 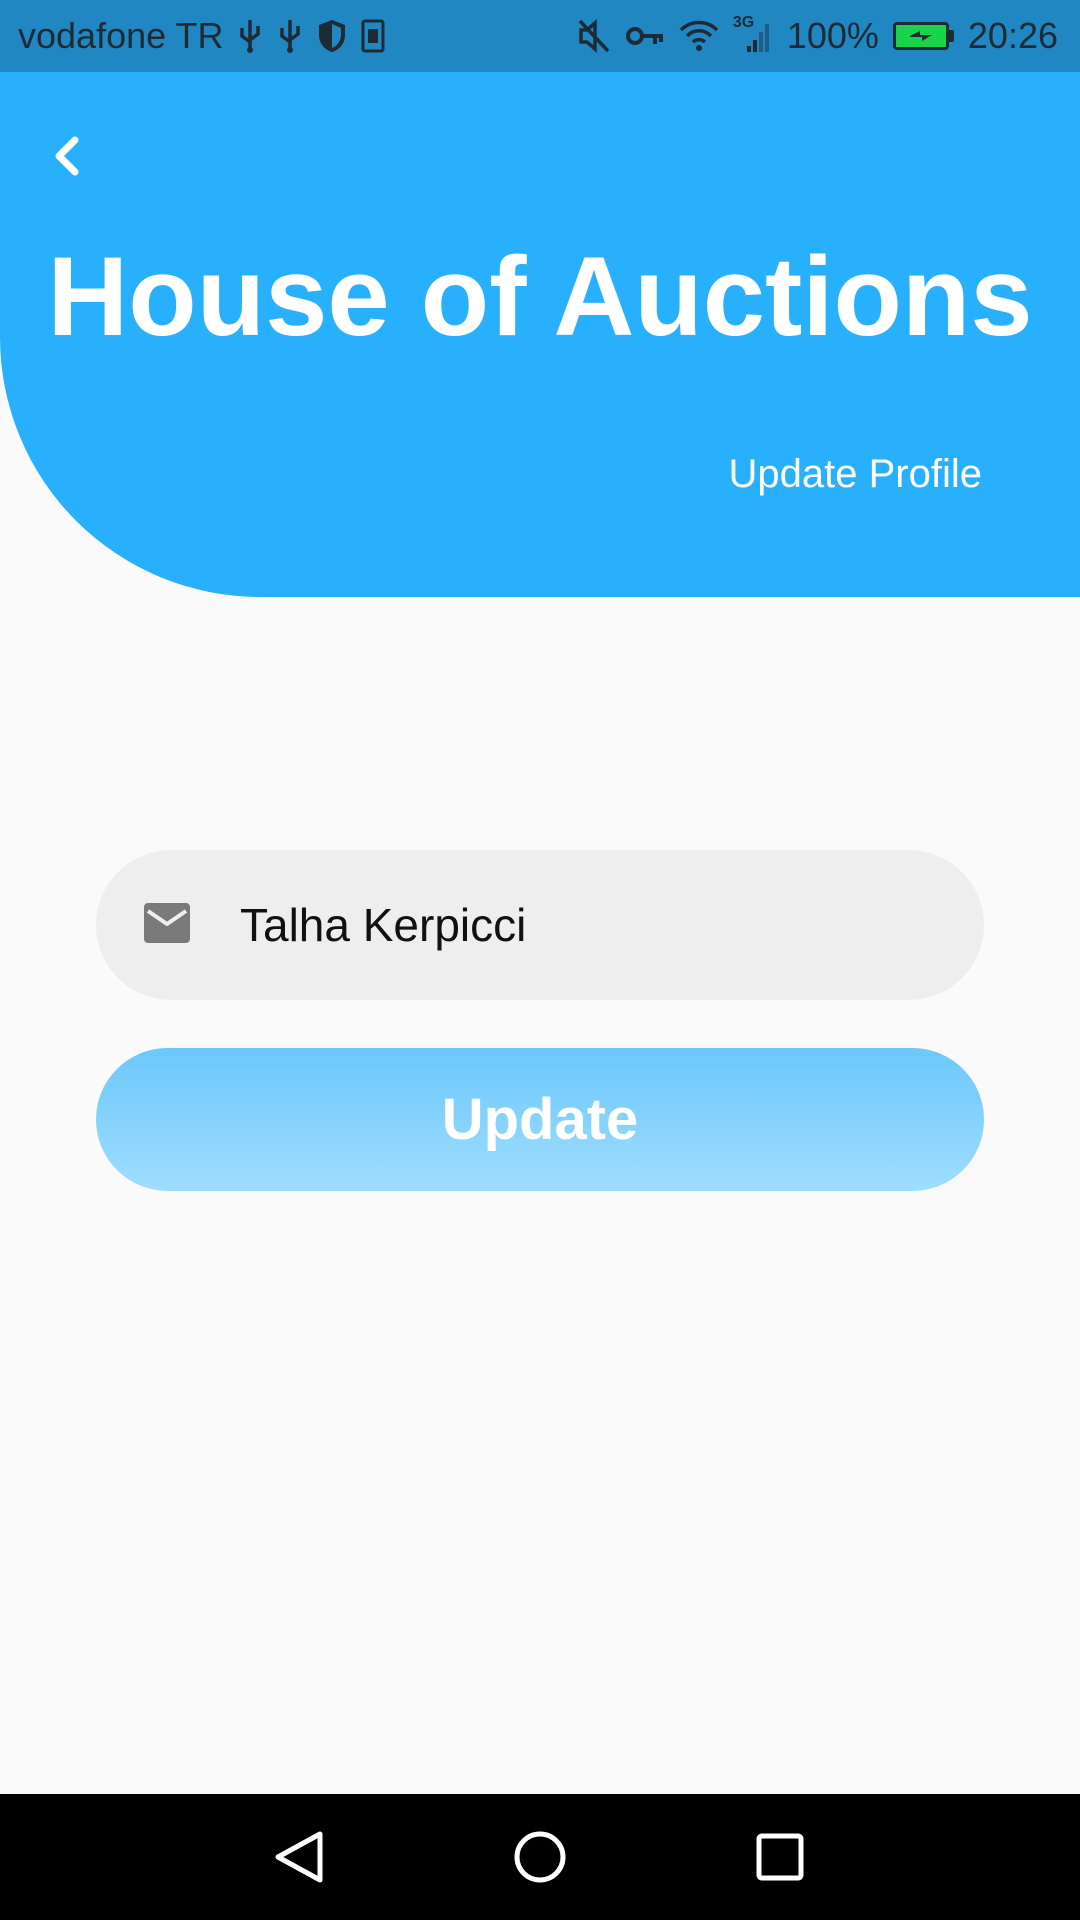 I want to click on status-right: 3G 100% 20:26, so click(x=817, y=35).